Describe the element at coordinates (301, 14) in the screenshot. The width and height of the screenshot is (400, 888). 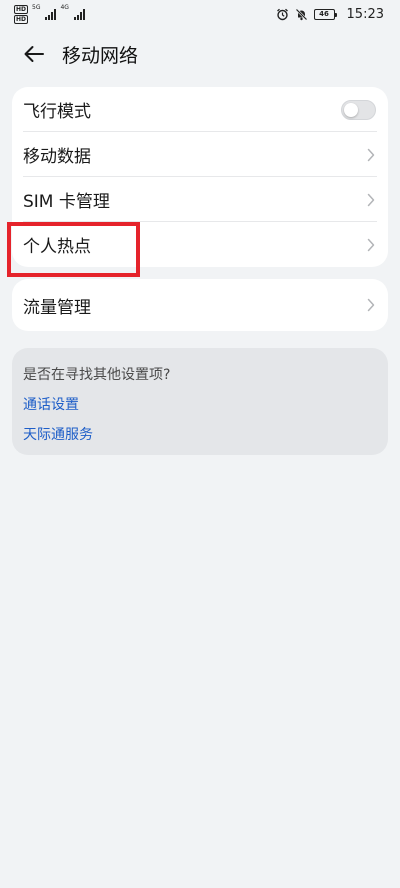
I see `mute-bell-icon` at that location.